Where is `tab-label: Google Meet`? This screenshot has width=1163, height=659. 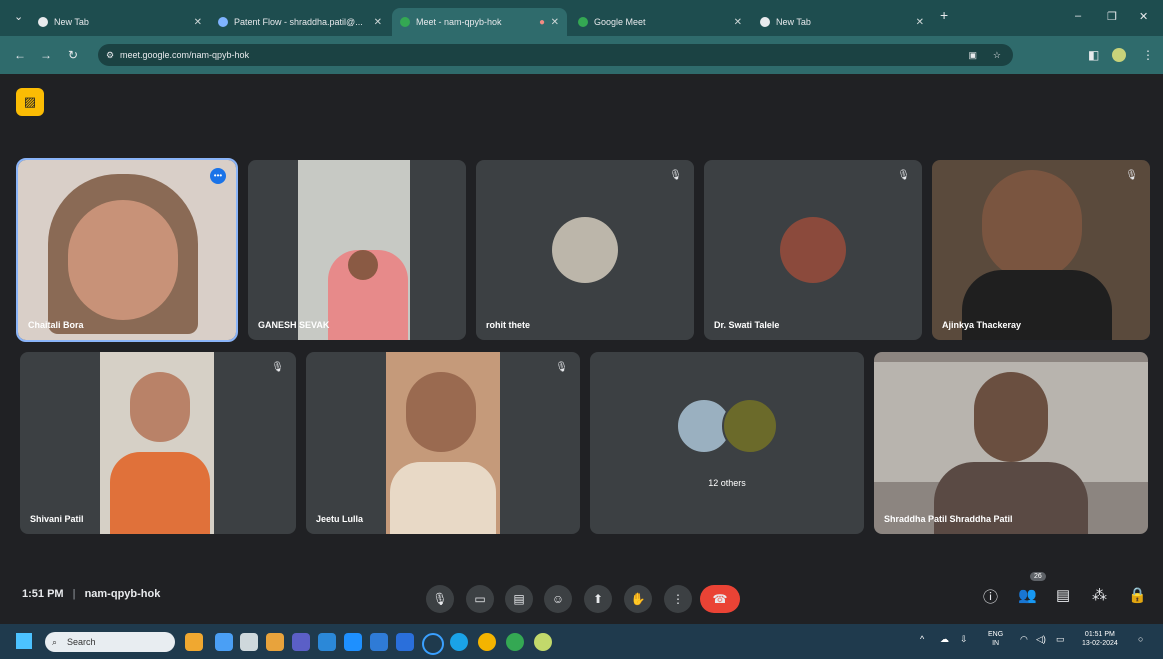 tab-label: Google Meet is located at coordinates (620, 22).